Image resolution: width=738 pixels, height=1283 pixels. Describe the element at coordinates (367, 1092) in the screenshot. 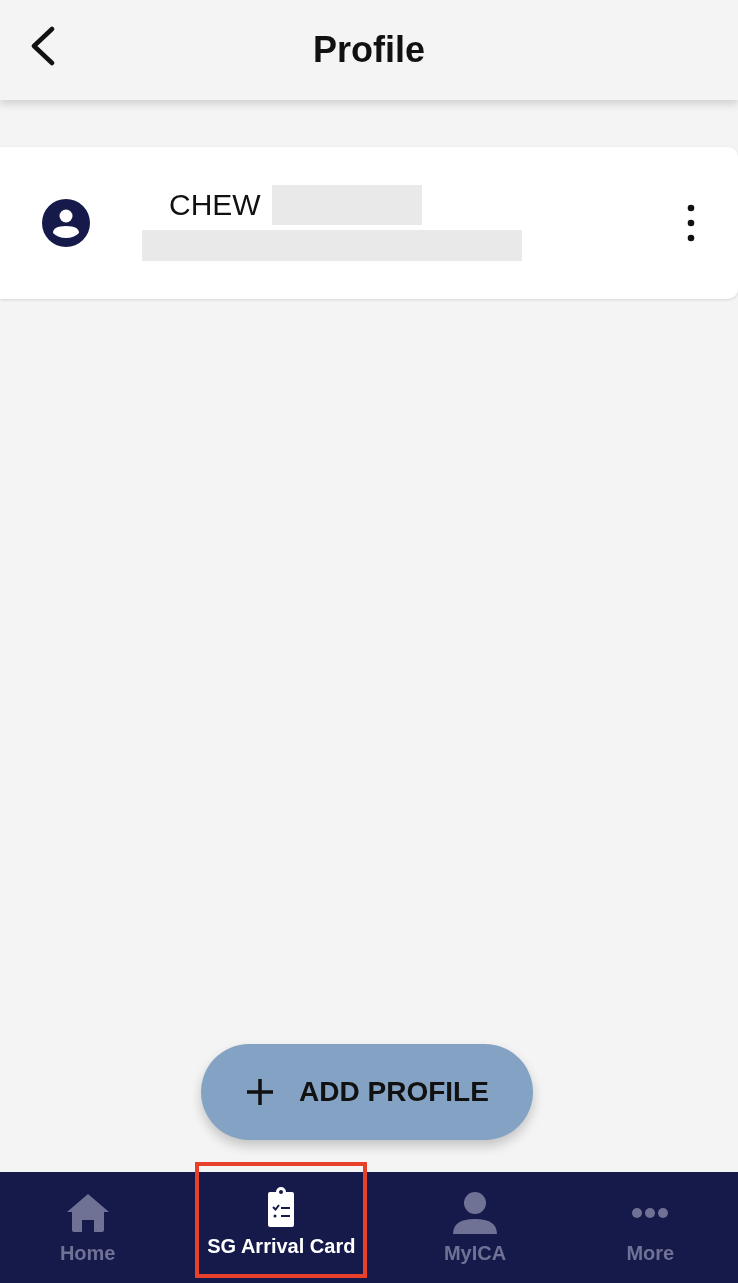

I see `add-profile-button: ADD PROFILE` at that location.